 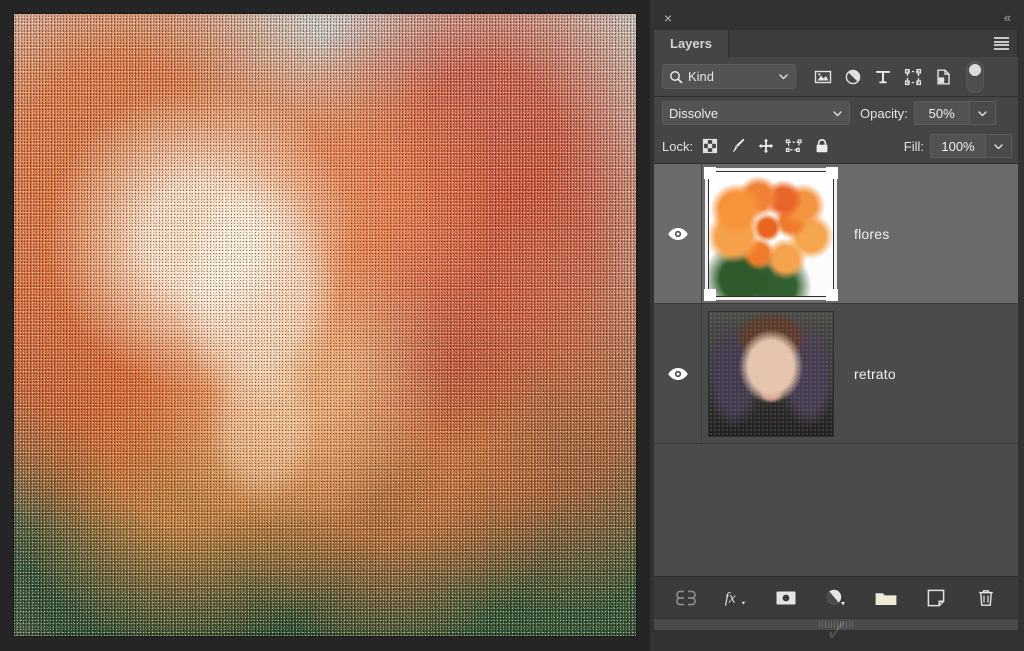 I want to click on filter-kind-label: Kind, so click(x=701, y=76).